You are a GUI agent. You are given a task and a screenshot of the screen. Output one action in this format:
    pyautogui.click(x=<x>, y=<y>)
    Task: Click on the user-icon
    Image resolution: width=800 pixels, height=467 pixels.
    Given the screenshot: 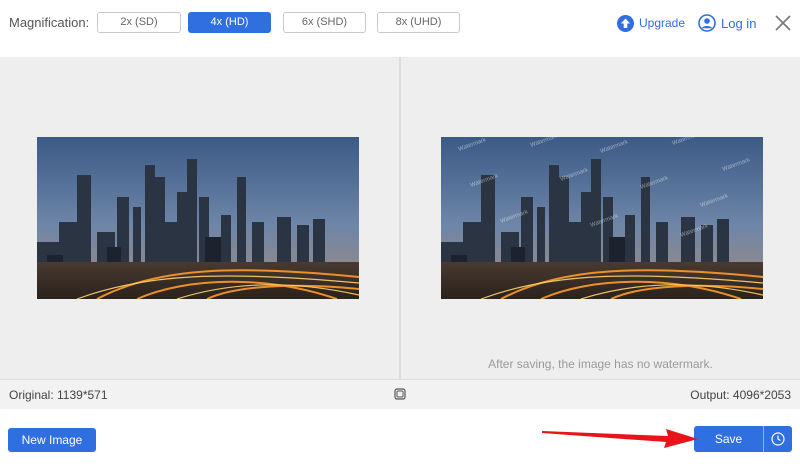 What is the action you would take?
    pyautogui.click(x=707, y=23)
    